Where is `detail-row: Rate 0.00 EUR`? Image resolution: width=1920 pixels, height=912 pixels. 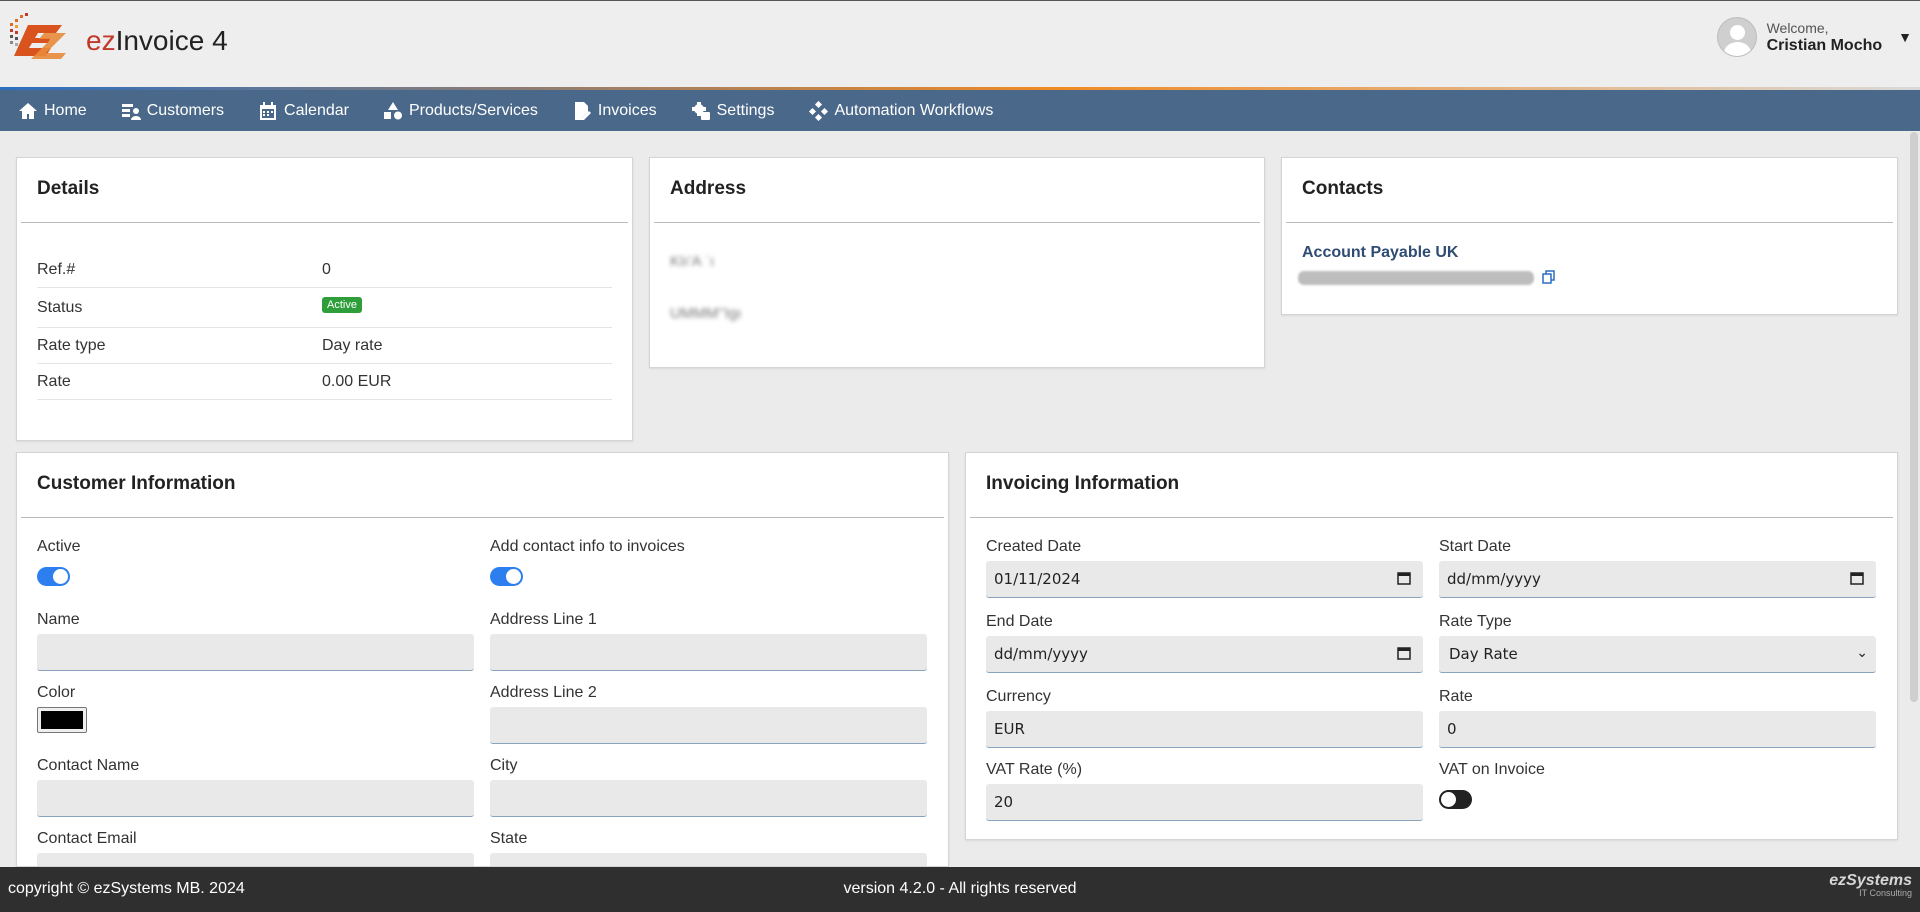 detail-row: Rate 0.00 EUR is located at coordinates (324, 382).